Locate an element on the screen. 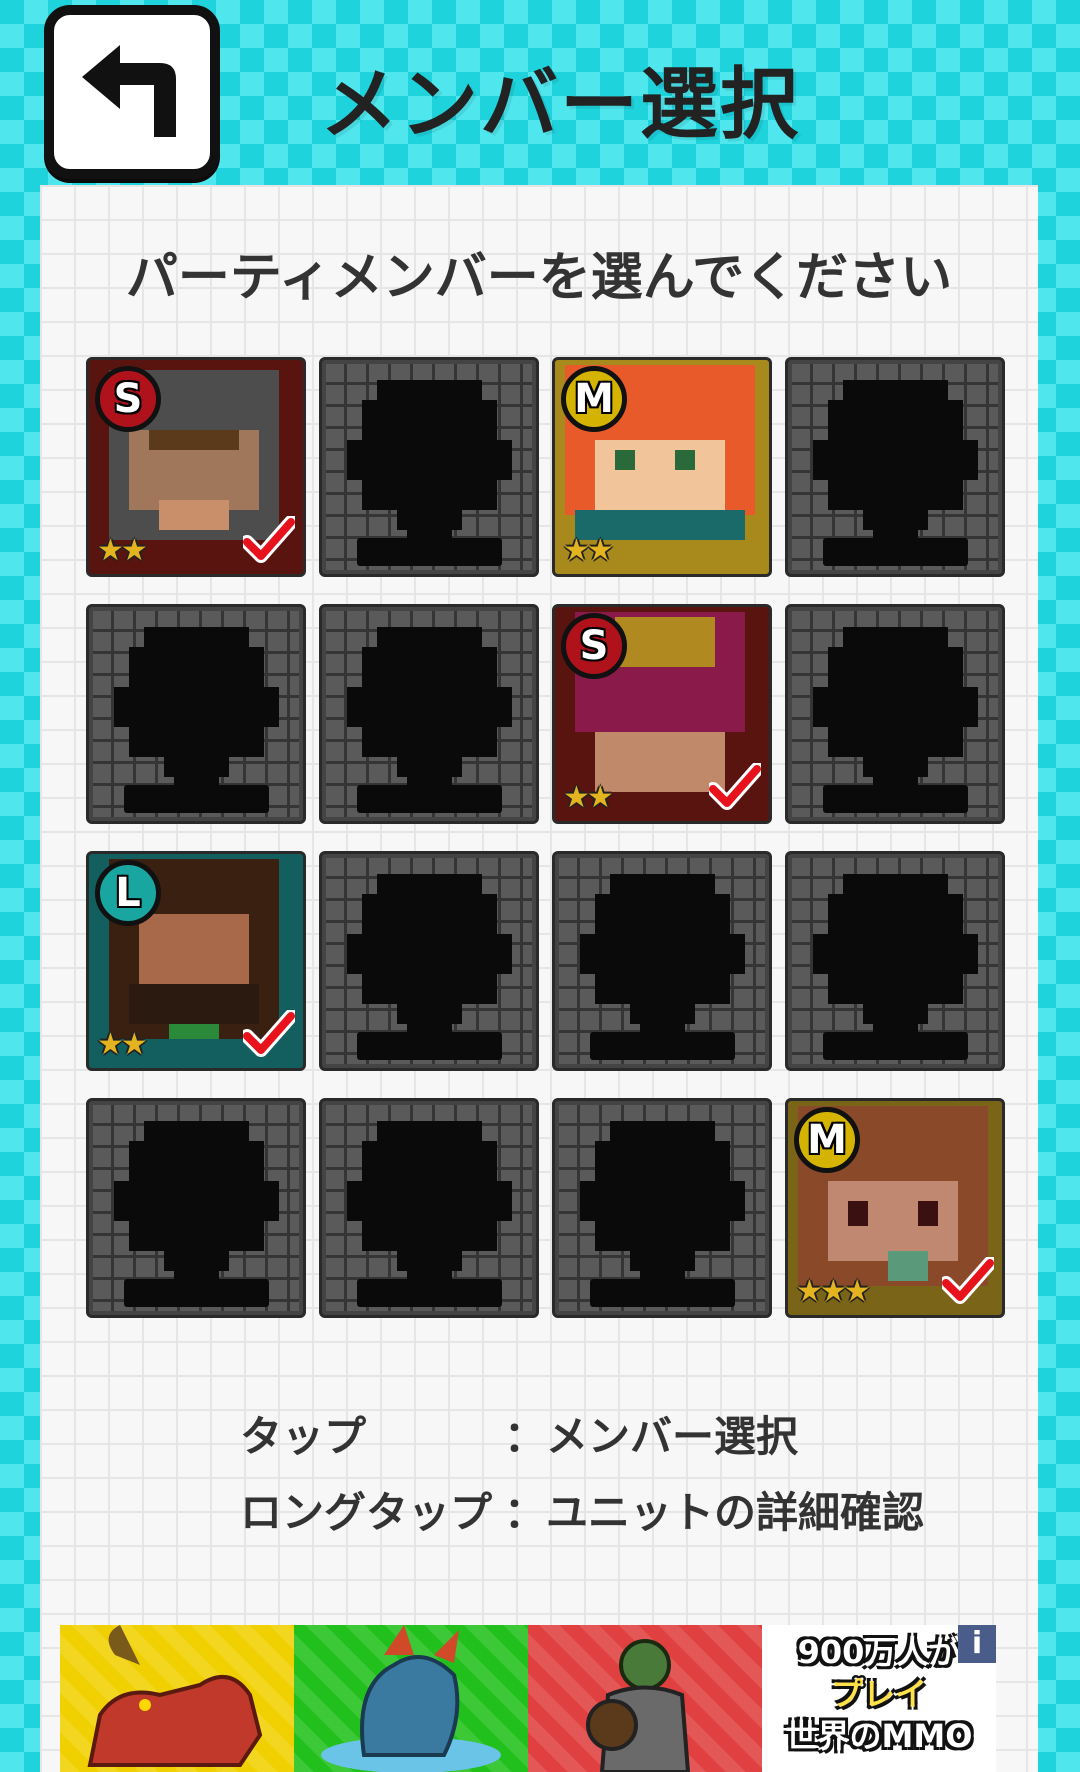  help-desc: ：メンバー選択 is located at coordinates (651, 1436).